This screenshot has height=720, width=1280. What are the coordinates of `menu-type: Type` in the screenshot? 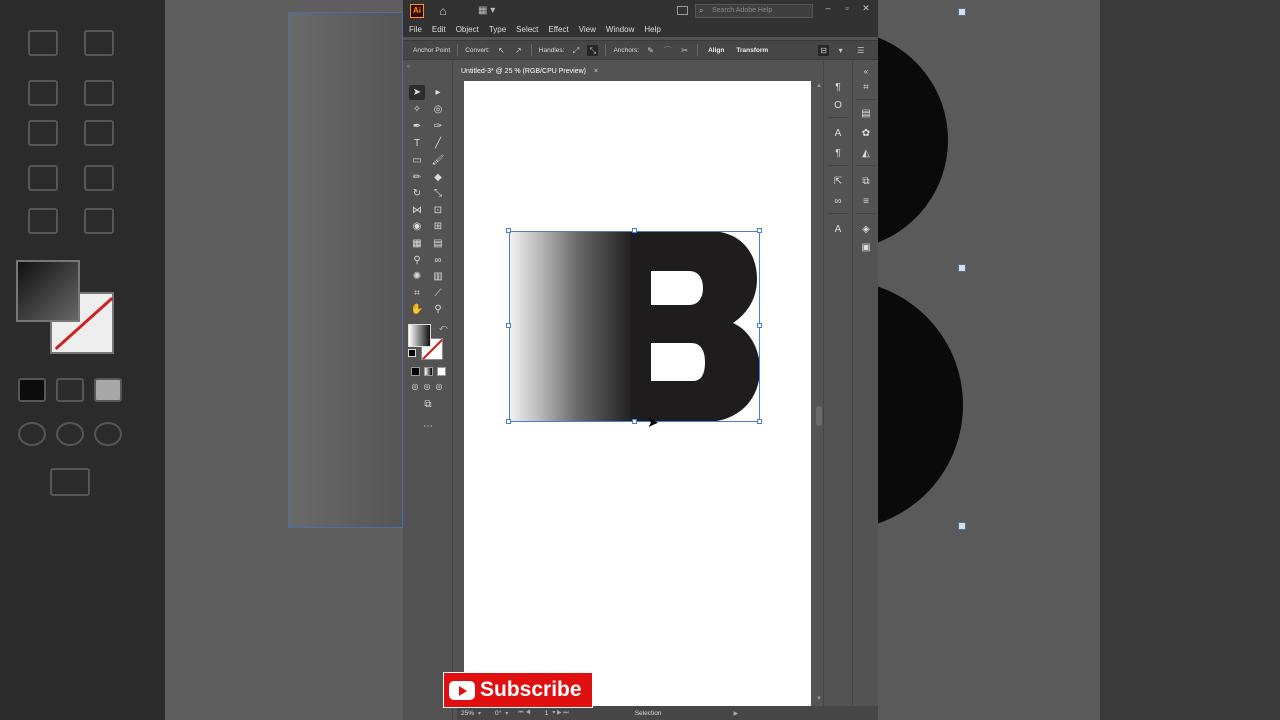 It's located at (497, 29).